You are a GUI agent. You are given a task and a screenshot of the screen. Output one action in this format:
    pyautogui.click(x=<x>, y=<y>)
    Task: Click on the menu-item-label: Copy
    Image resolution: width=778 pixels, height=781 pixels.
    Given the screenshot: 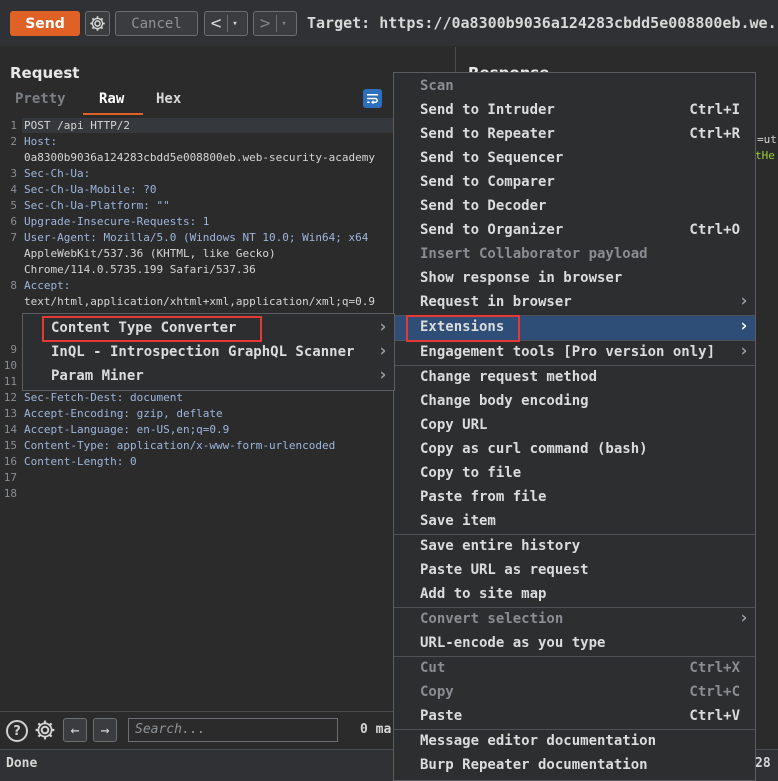 What is the action you would take?
    pyautogui.click(x=437, y=692)
    